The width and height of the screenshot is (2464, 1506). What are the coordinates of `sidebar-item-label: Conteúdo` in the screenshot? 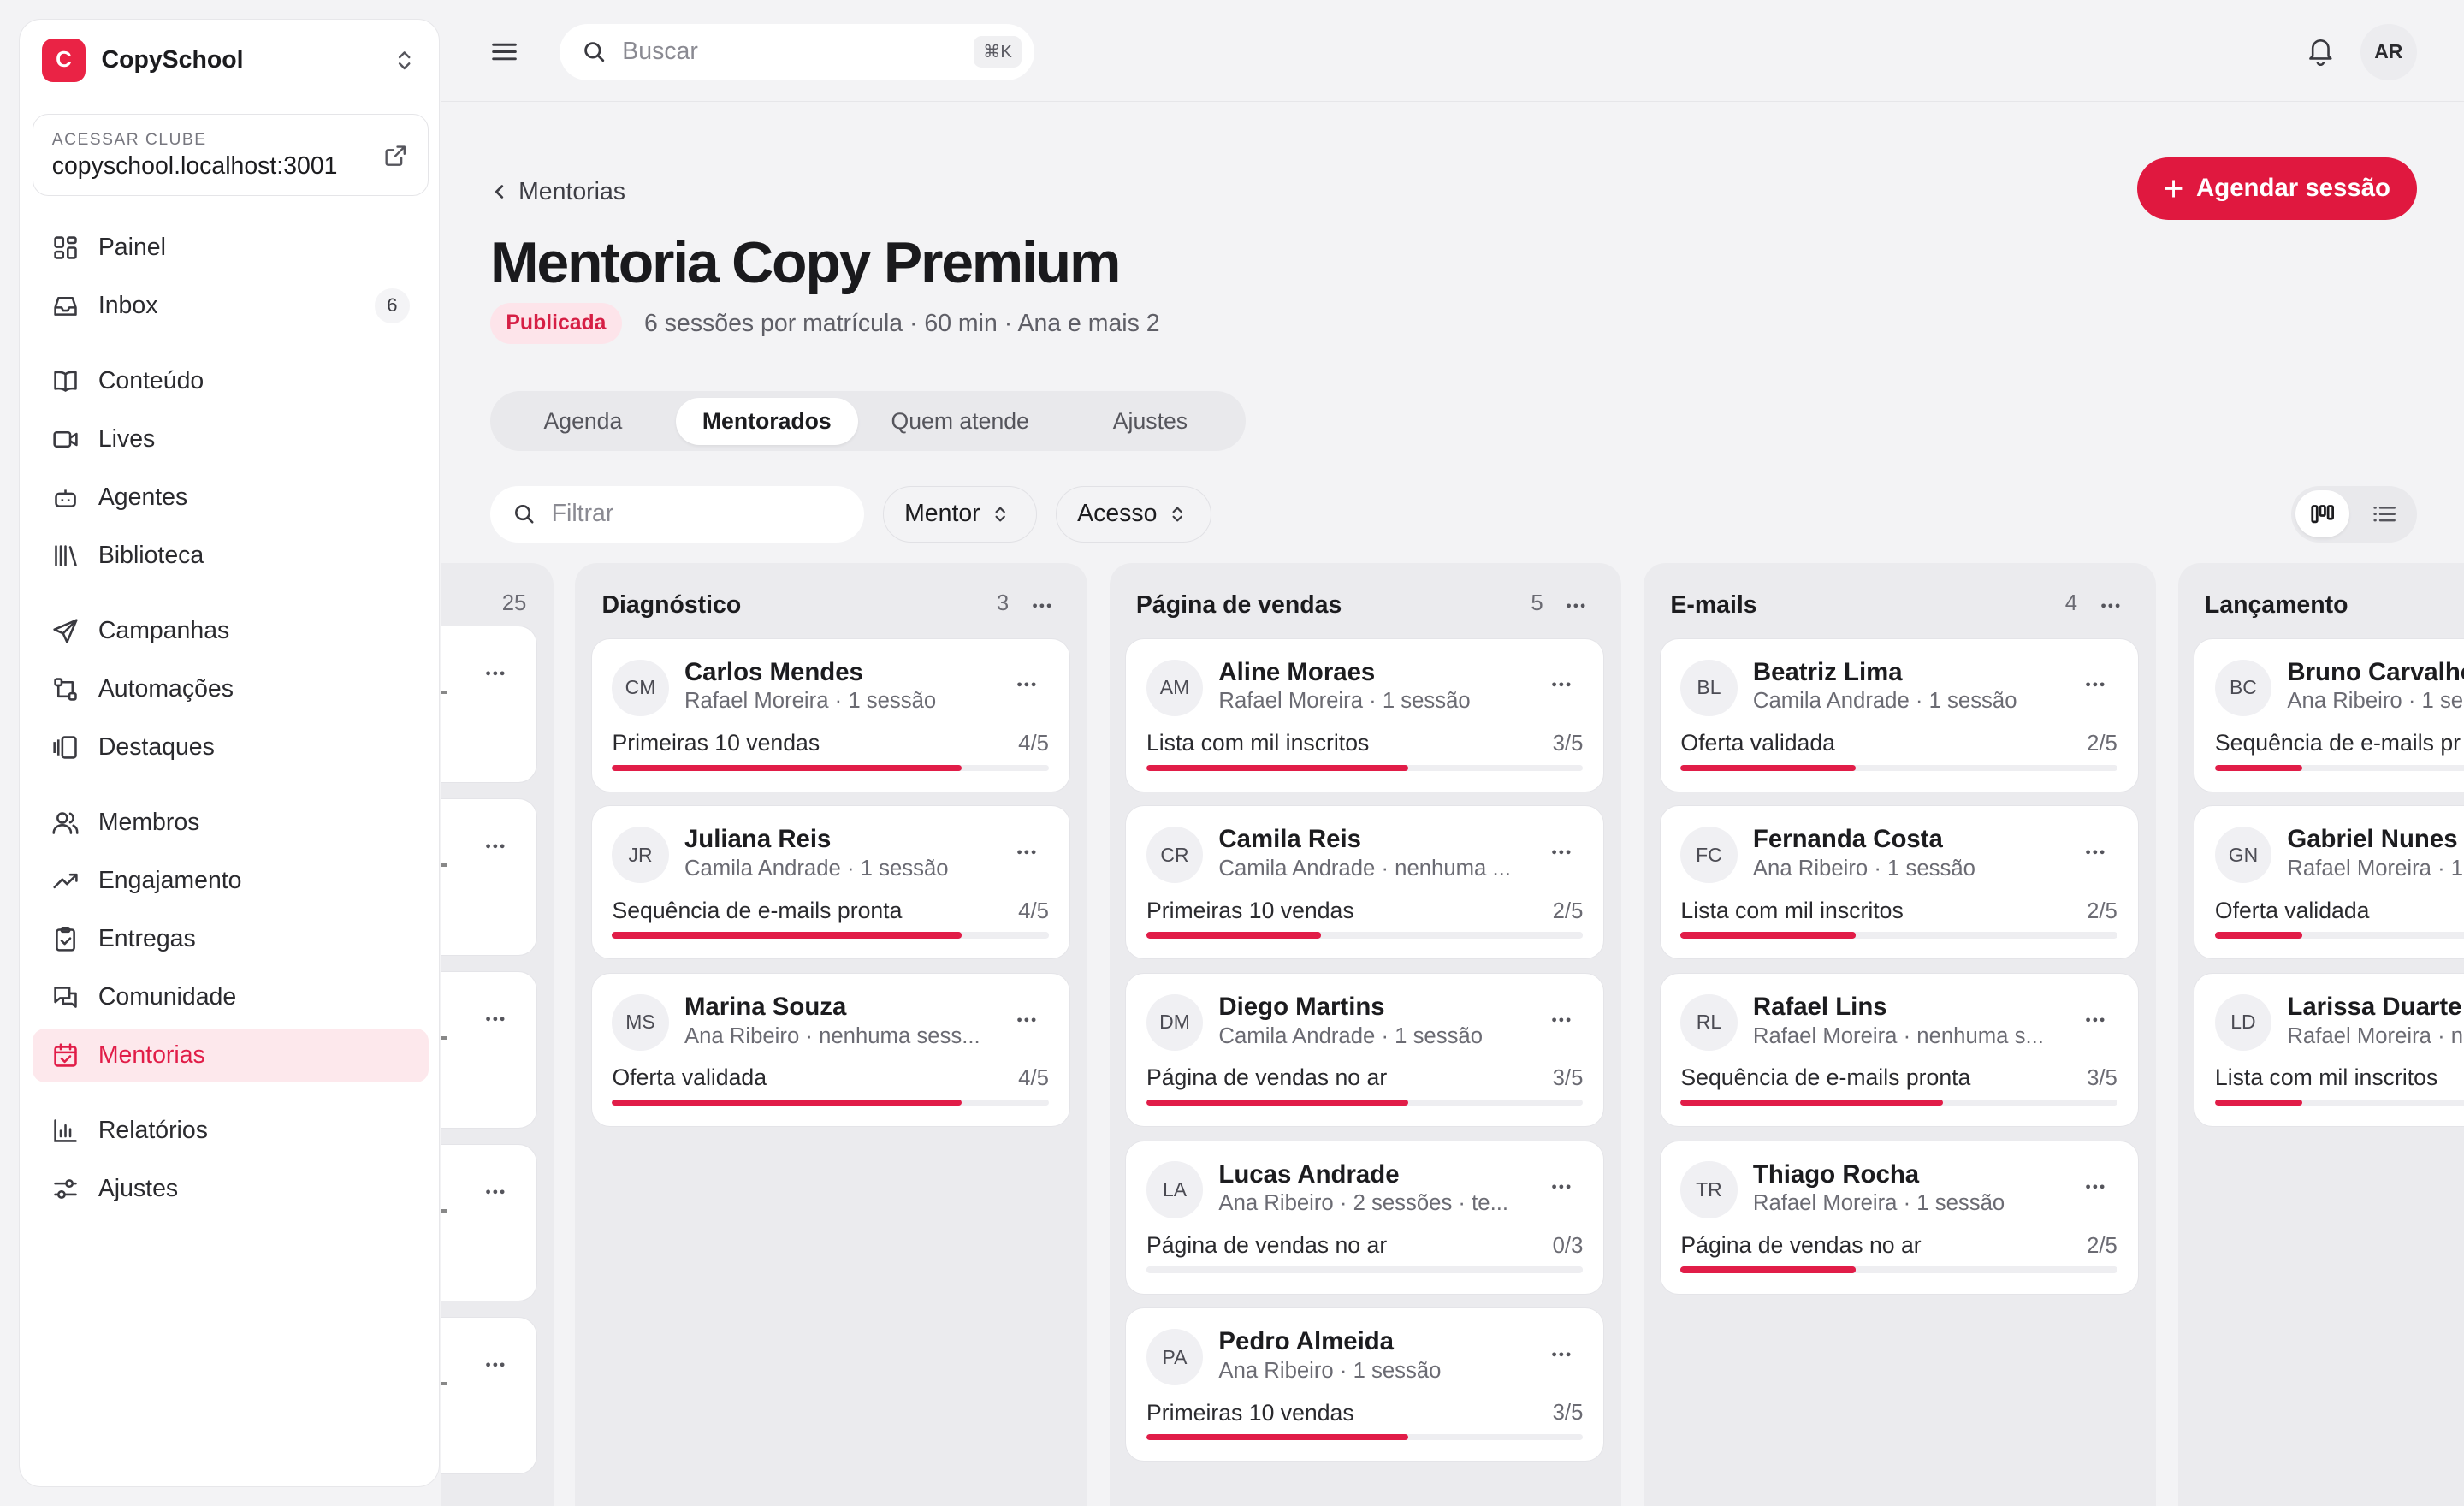 It's located at (151, 380).